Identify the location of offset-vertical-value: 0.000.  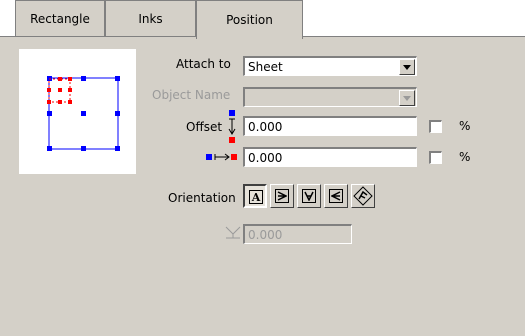
(265, 127).